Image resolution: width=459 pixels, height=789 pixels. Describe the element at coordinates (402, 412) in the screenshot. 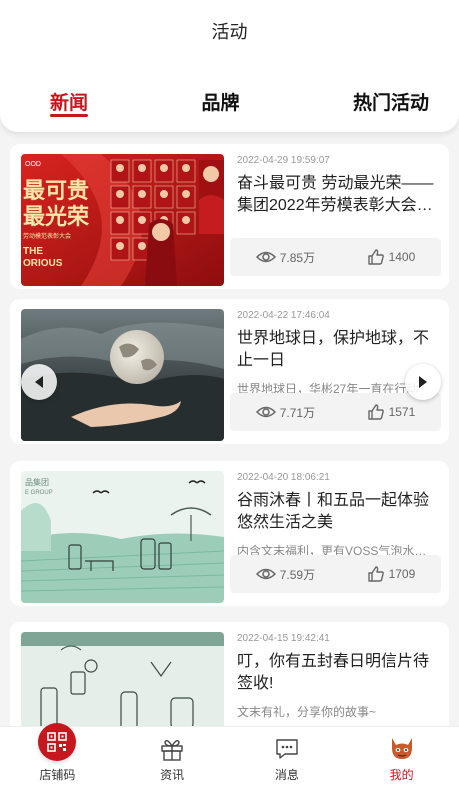

I see `like-count-value: 1571` at that location.